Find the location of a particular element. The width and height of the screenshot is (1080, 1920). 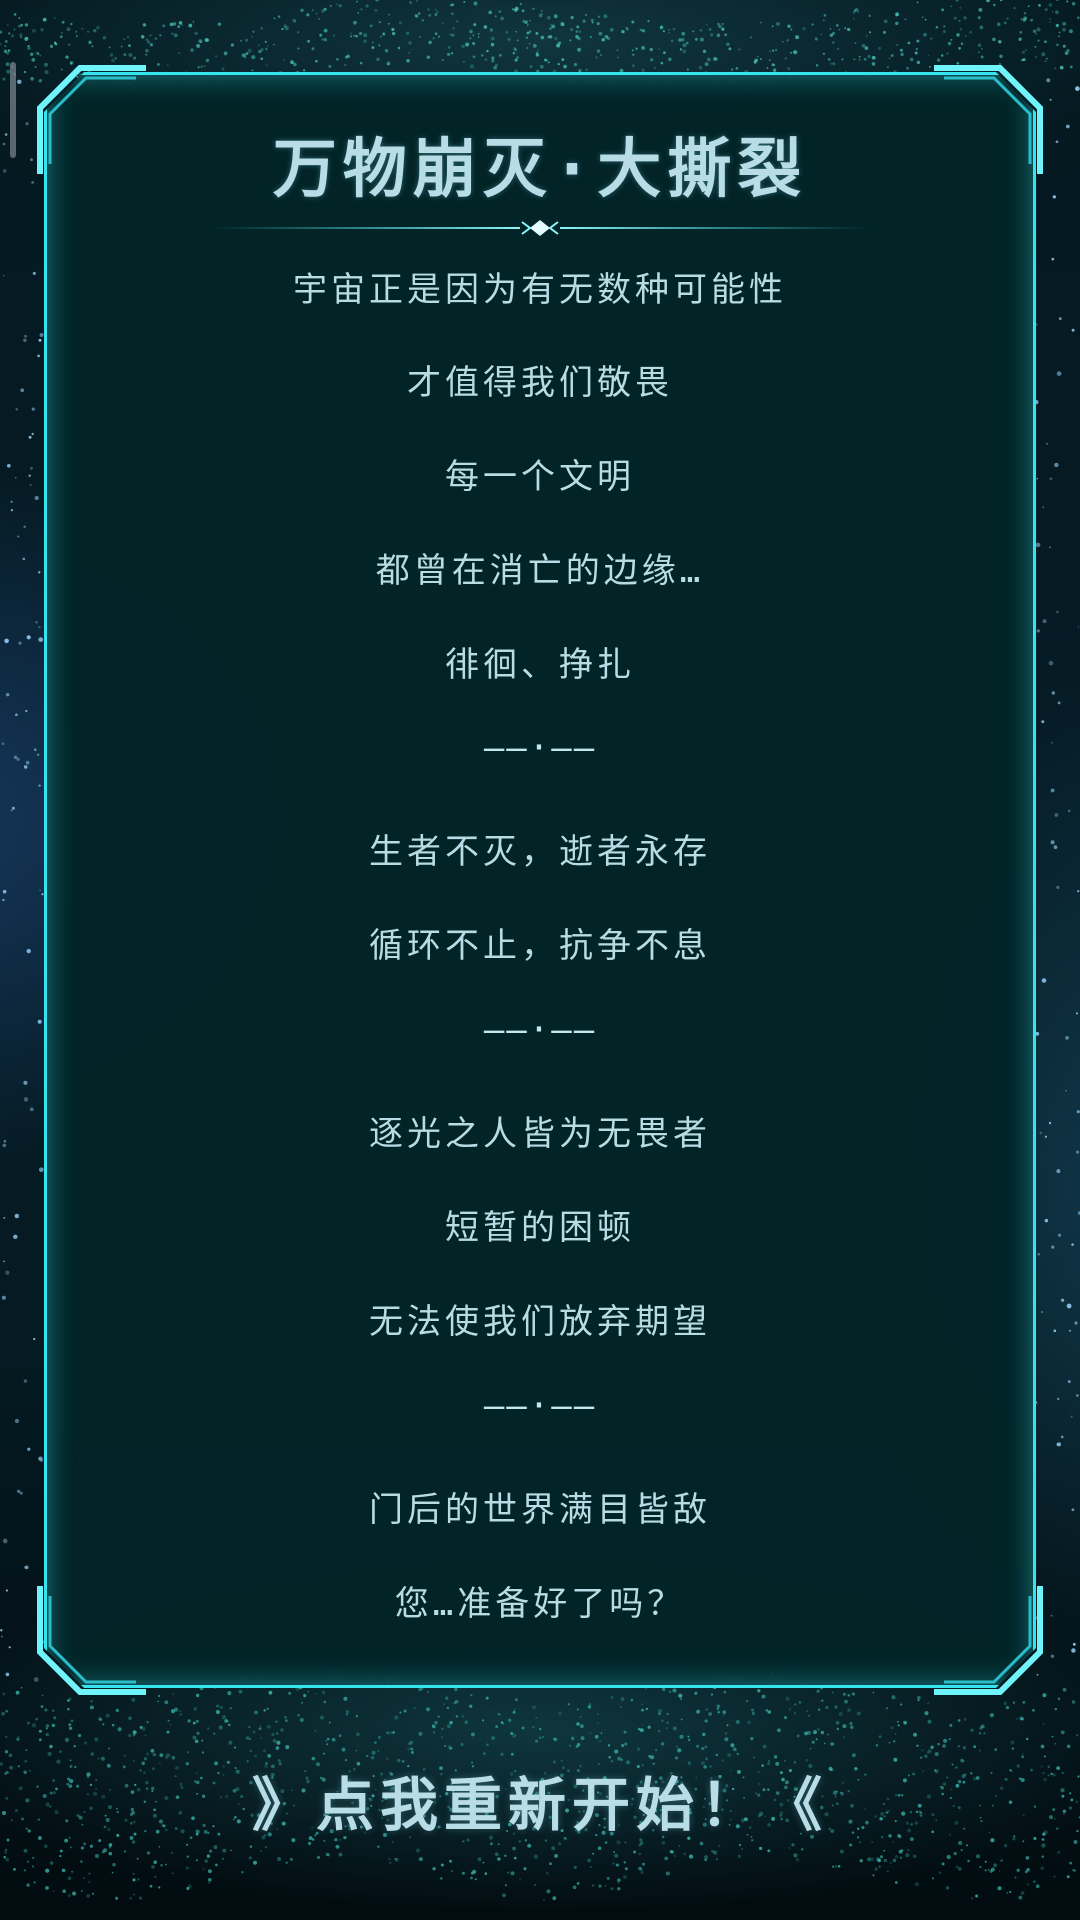

title-divider-ornament is located at coordinates (540, 228).